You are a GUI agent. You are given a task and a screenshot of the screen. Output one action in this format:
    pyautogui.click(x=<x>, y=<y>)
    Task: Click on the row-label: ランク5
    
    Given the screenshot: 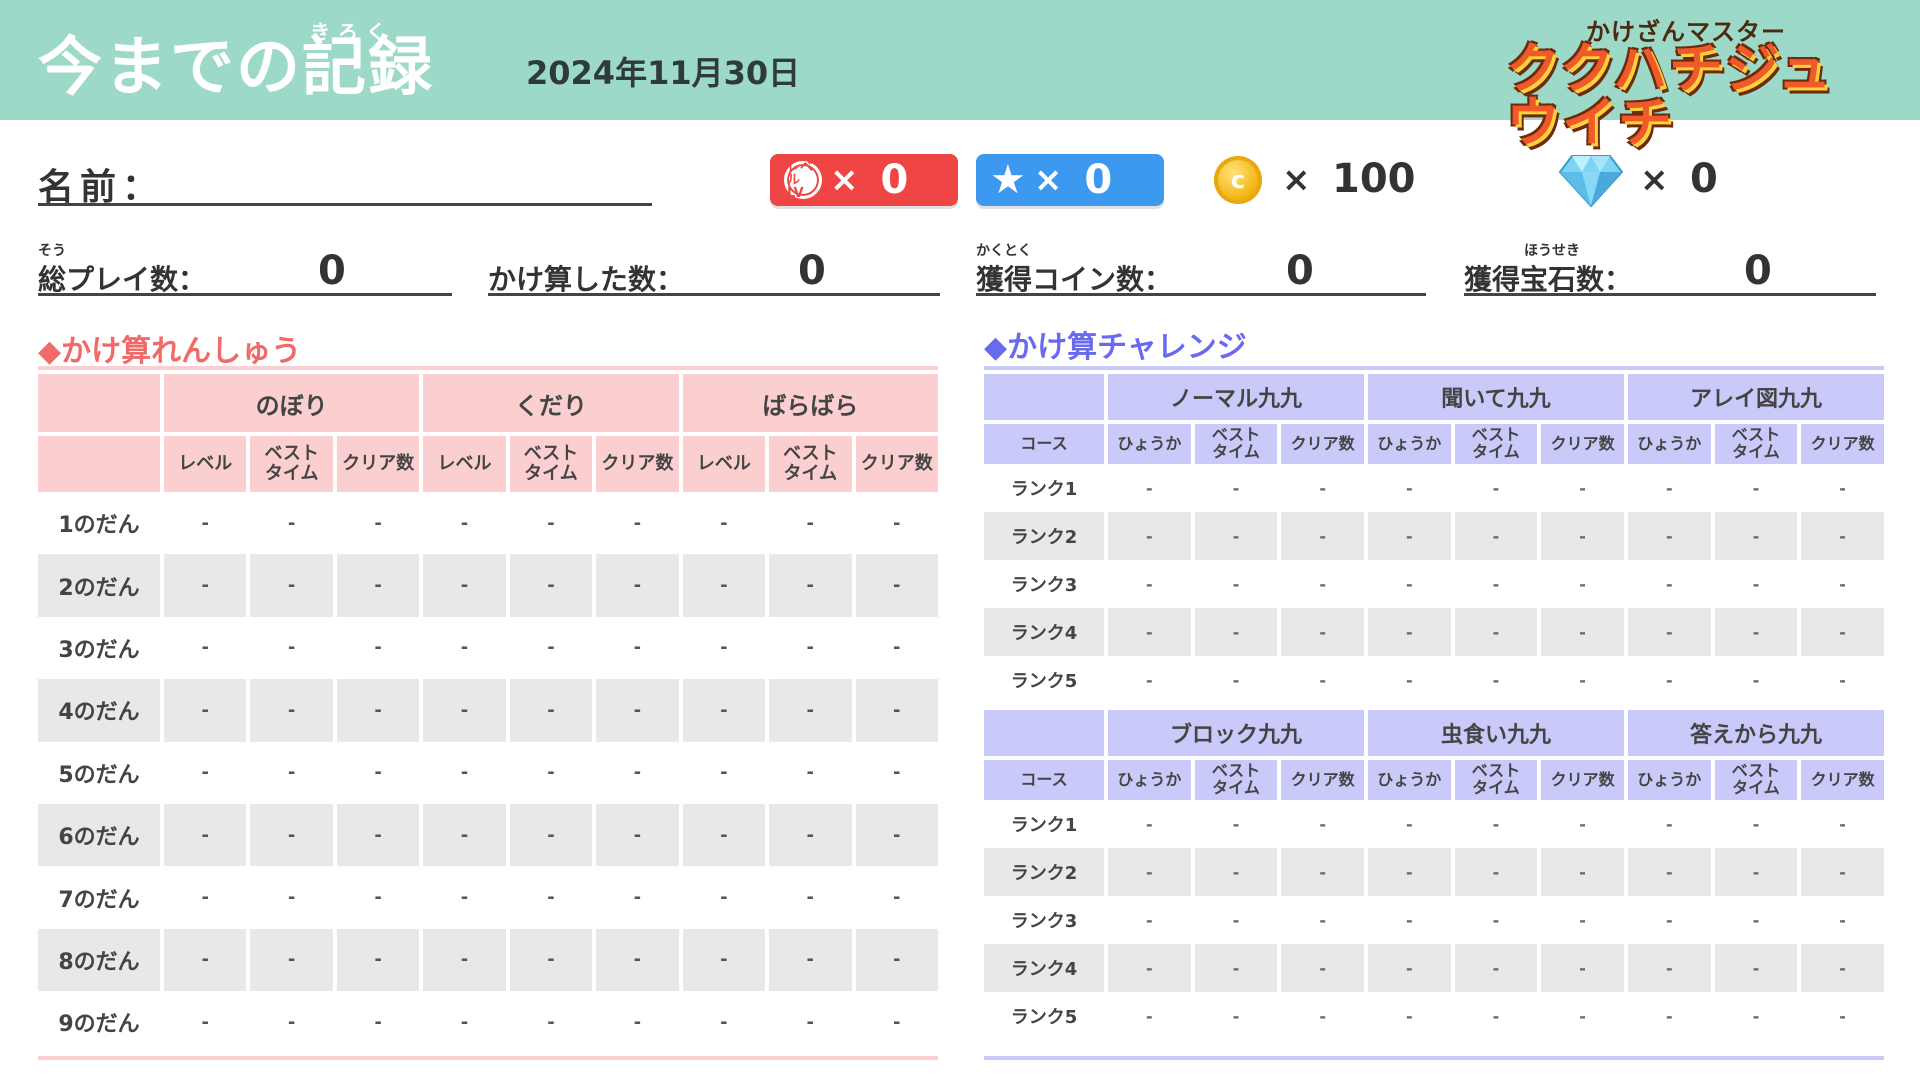 What is the action you would take?
    pyautogui.click(x=1044, y=1017)
    